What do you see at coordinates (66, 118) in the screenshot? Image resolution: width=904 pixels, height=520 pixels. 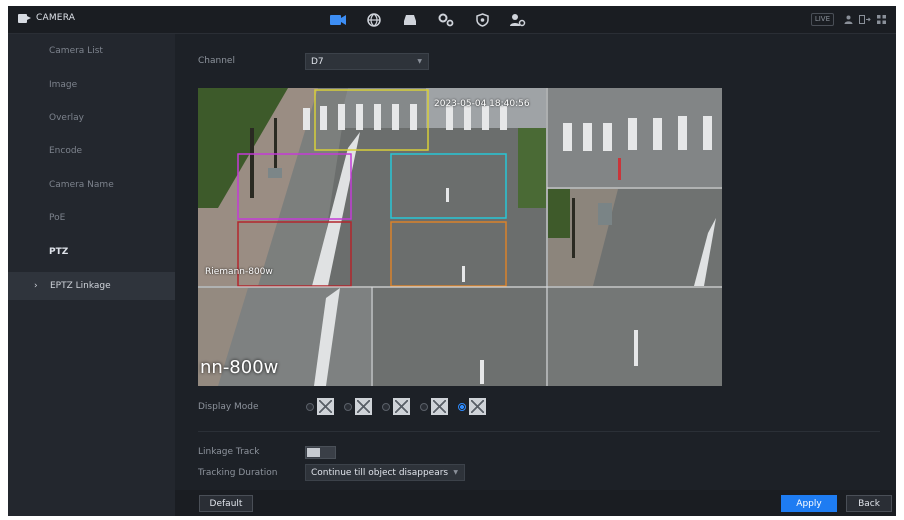 I see `sidebar-item-label: Overlay` at bounding box center [66, 118].